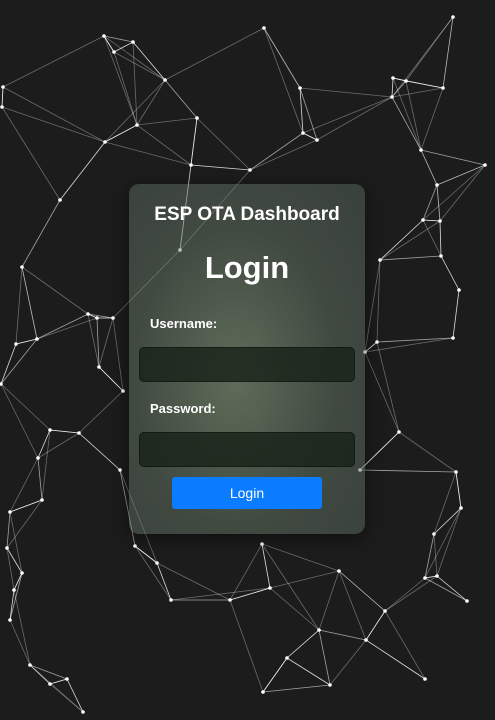 The height and width of the screenshot is (720, 495). What do you see at coordinates (247, 493) in the screenshot?
I see `login-button: Login` at bounding box center [247, 493].